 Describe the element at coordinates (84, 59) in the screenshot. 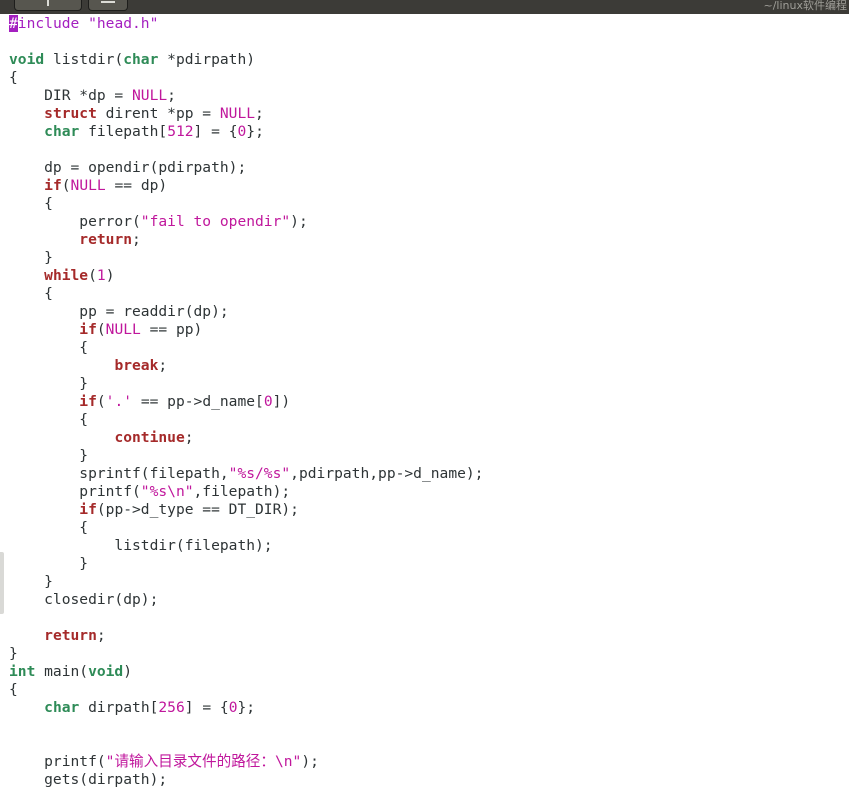

I see `code-token: listdir(` at that location.